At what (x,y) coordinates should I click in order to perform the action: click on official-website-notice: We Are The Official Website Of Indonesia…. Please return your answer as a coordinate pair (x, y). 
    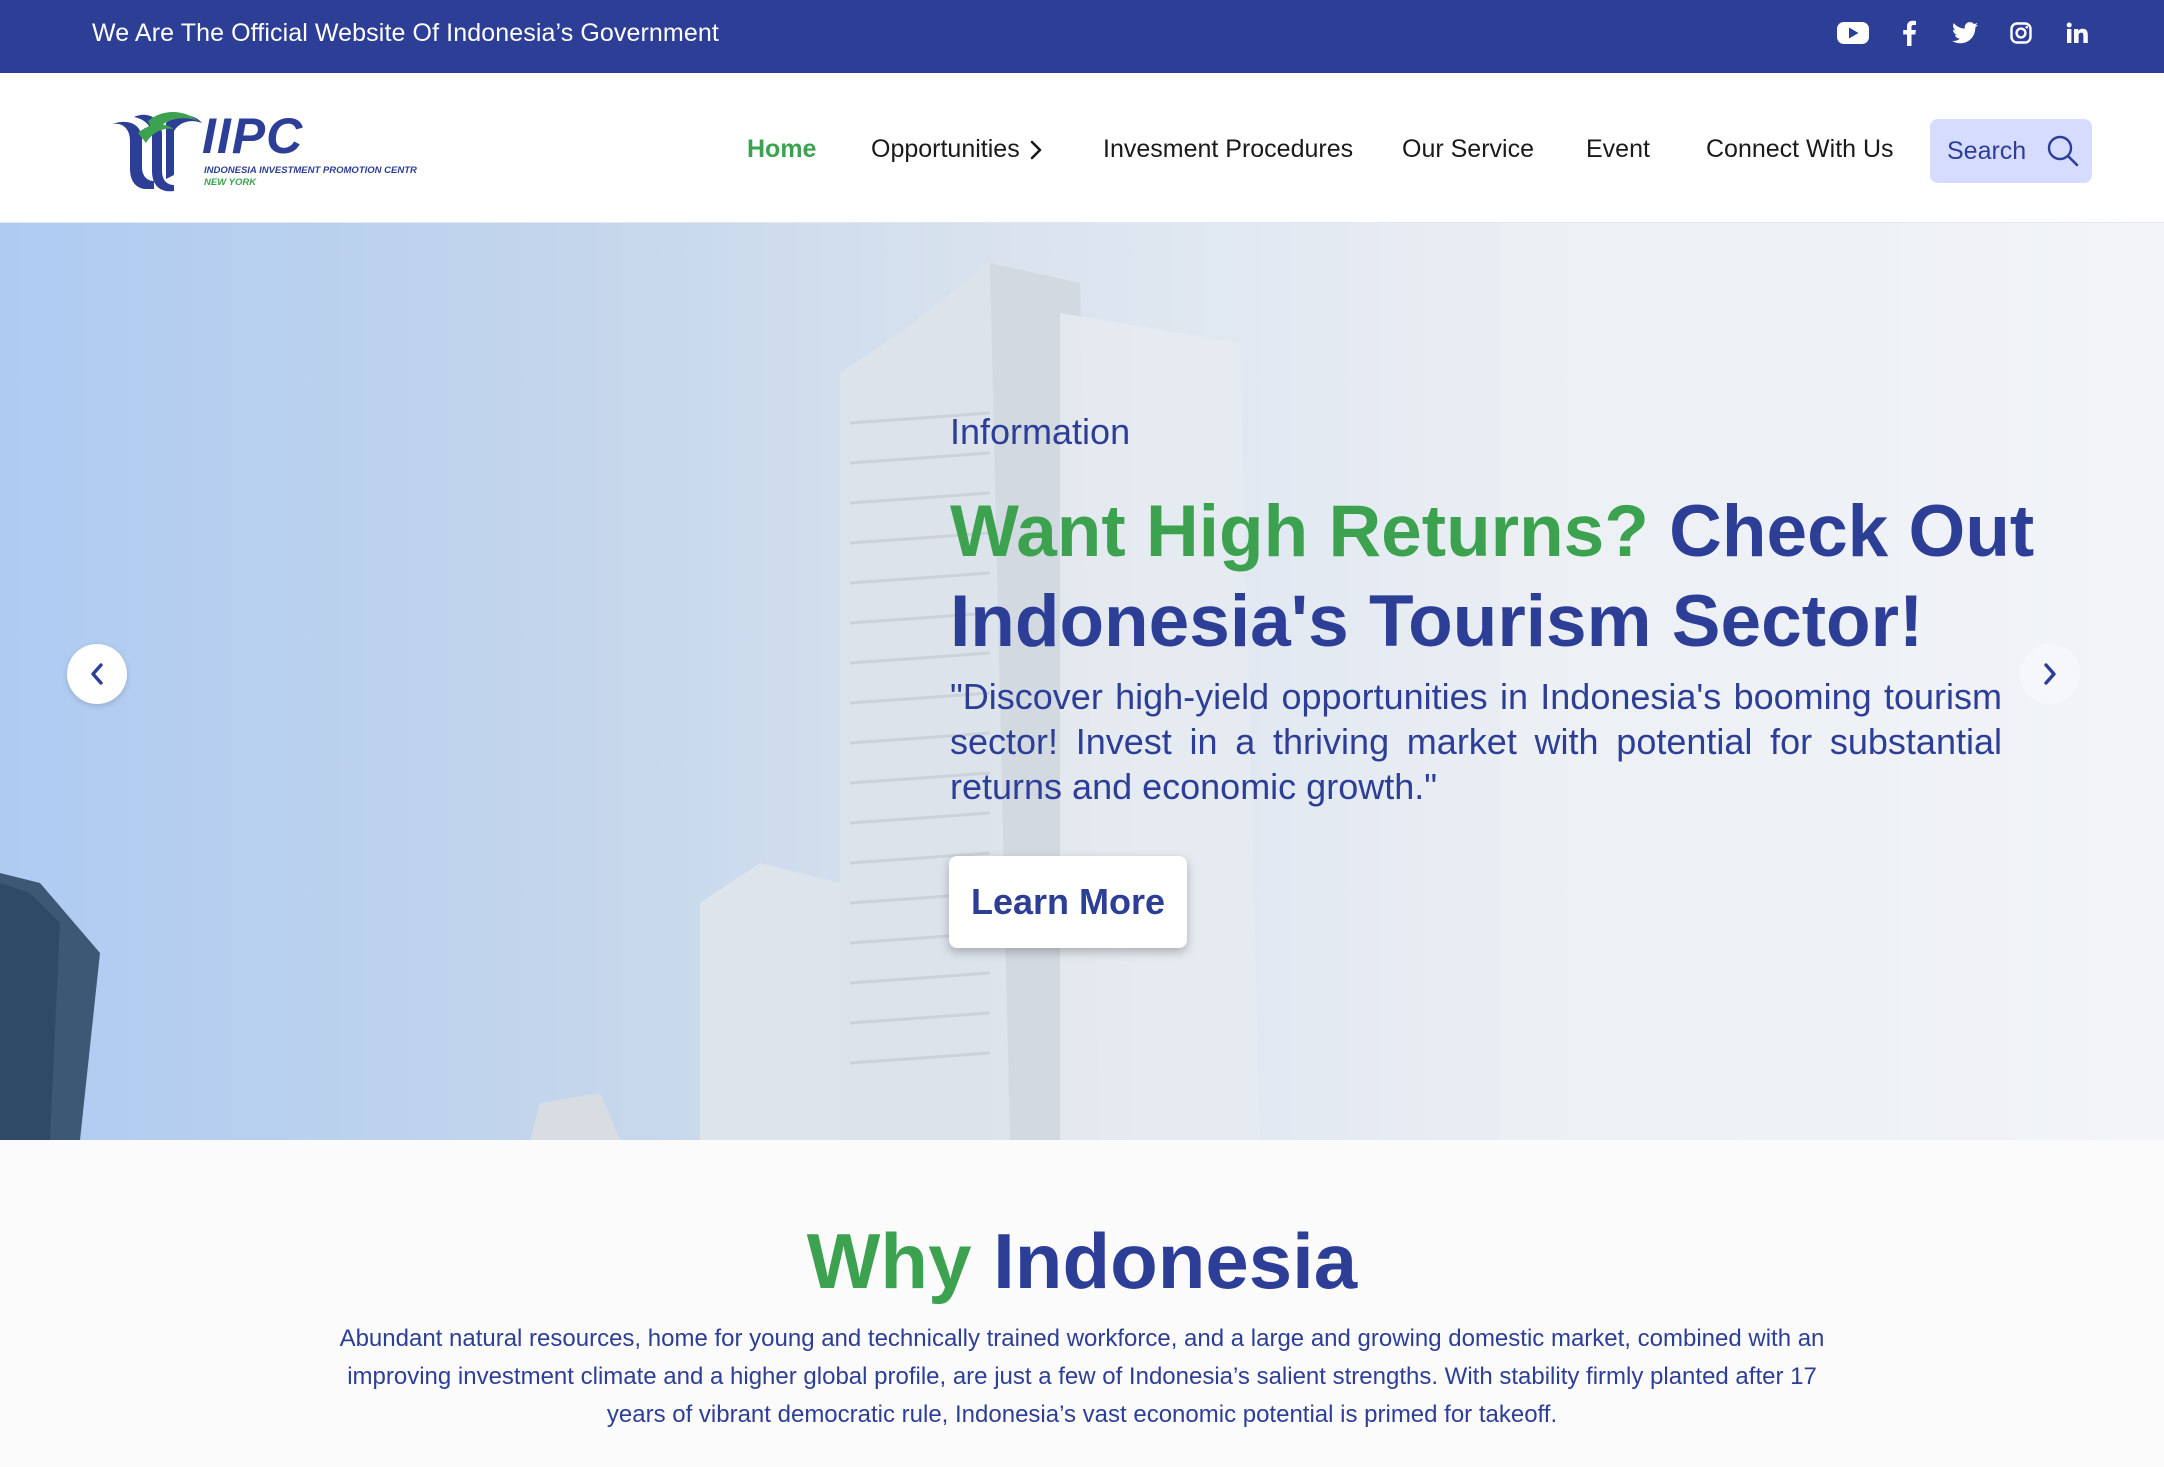
    Looking at the image, I should click on (405, 33).